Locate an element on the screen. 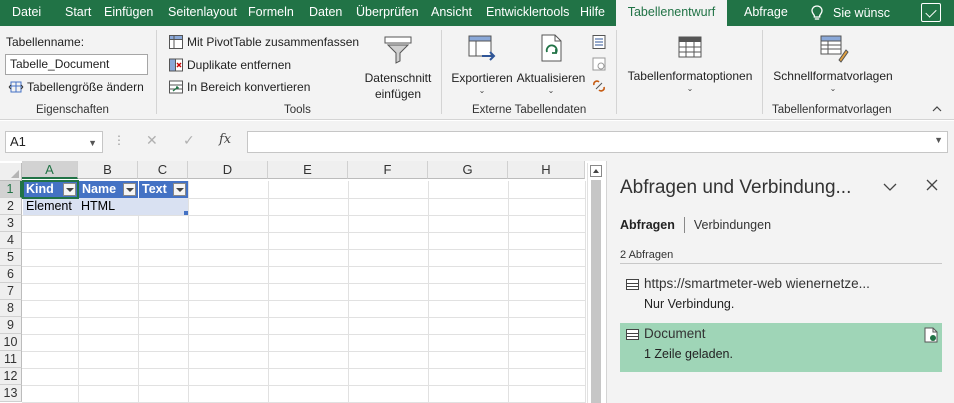 Image resolution: width=954 pixels, height=403 pixels. insert-function-icon: fx is located at coordinates (225, 139).